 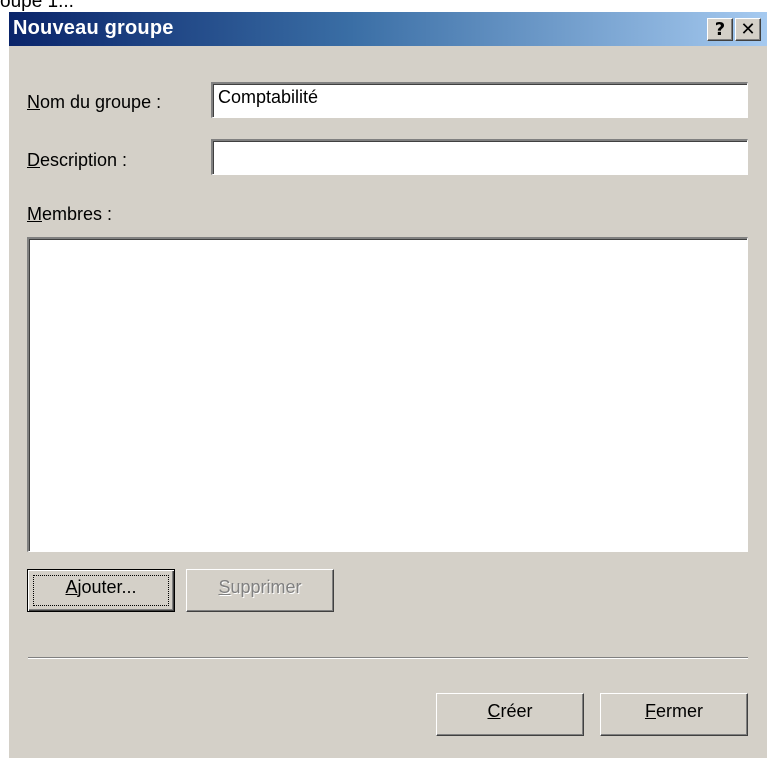 What do you see at coordinates (84, 160) in the screenshot?
I see `description-label-text: escription :` at bounding box center [84, 160].